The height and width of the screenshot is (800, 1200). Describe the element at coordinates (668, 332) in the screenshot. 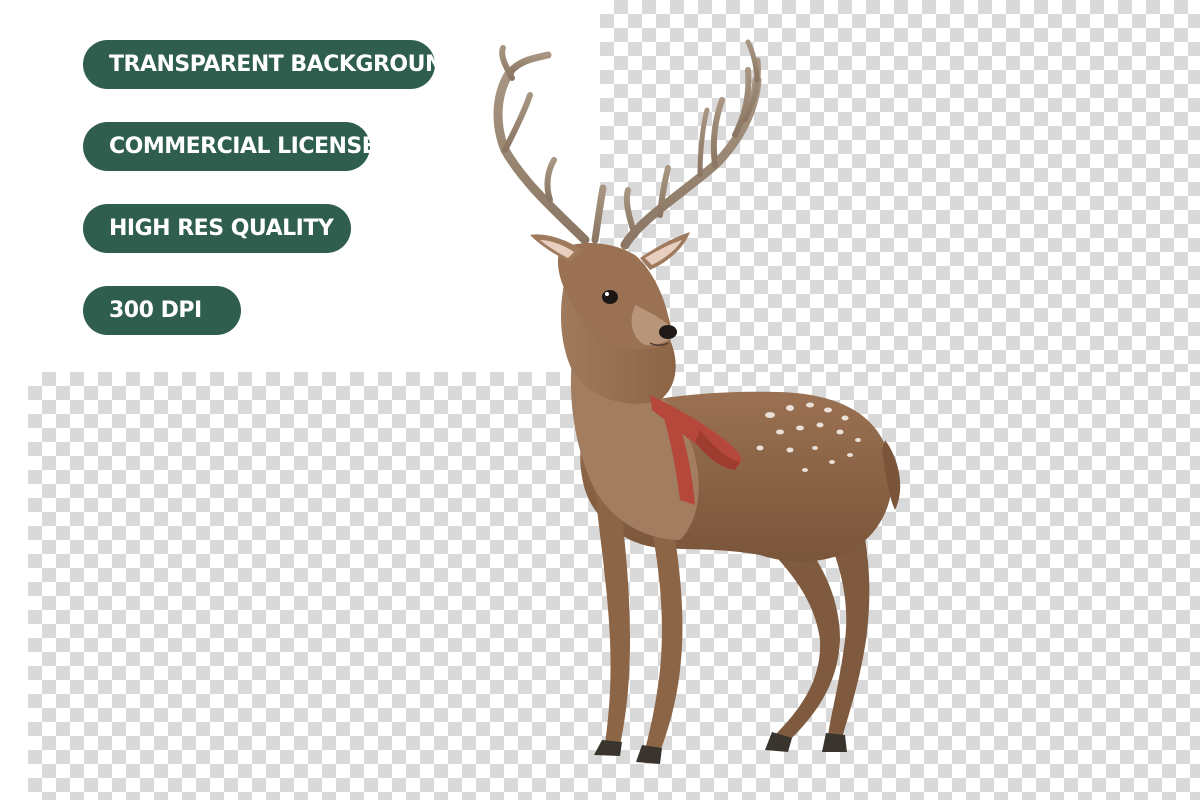

I see `deer-nose-icon` at that location.